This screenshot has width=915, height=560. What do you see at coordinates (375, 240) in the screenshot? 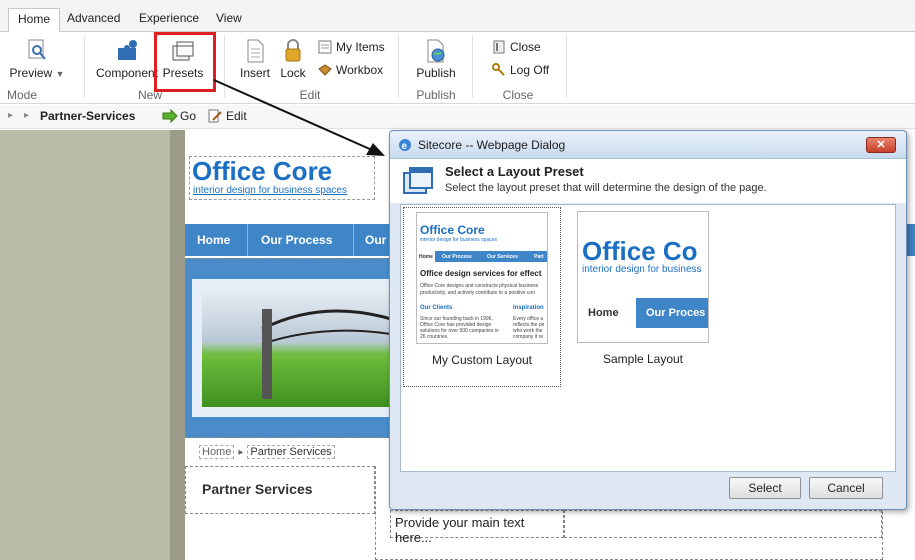
I see `nav-item-our: Our` at bounding box center [375, 240].